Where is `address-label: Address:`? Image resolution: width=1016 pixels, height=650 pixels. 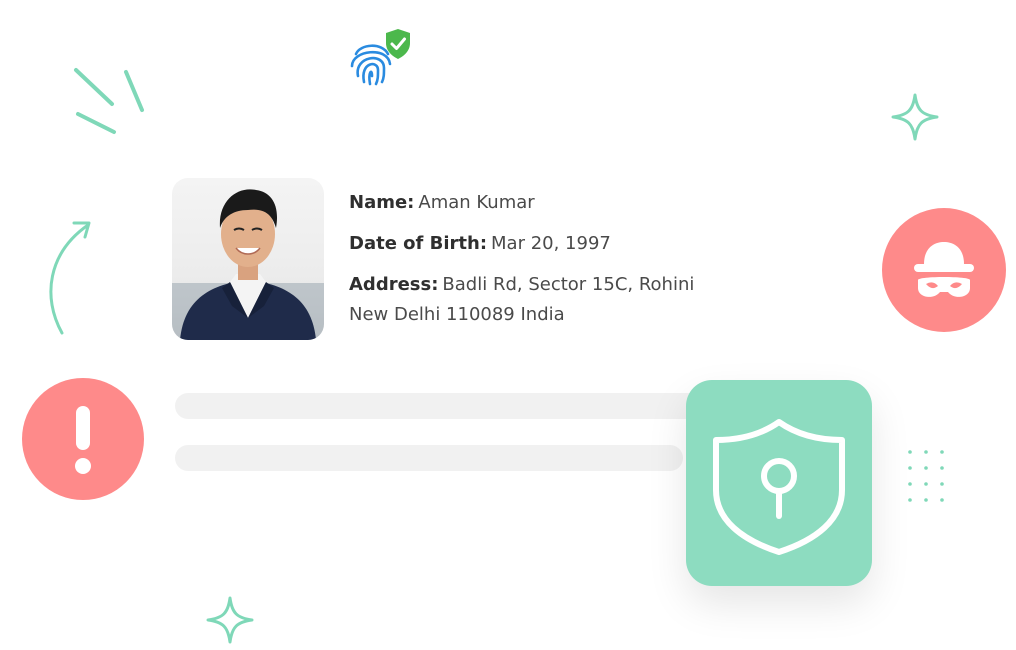
address-label: Address: is located at coordinates (394, 284).